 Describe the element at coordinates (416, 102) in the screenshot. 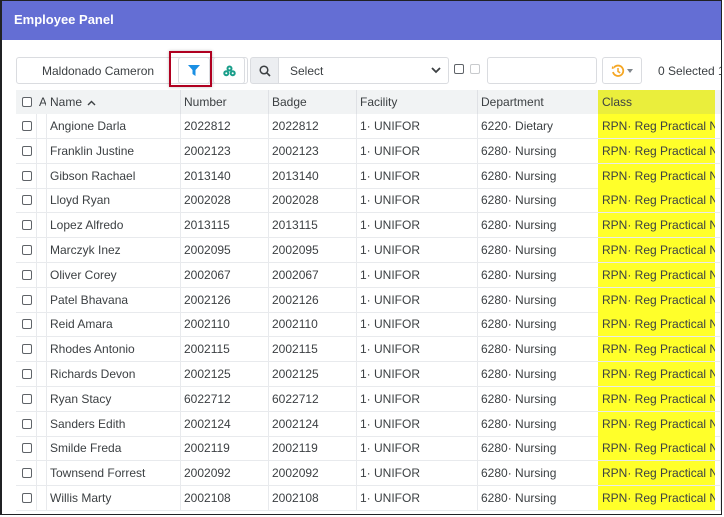

I see `column-header-facility: Facility` at that location.